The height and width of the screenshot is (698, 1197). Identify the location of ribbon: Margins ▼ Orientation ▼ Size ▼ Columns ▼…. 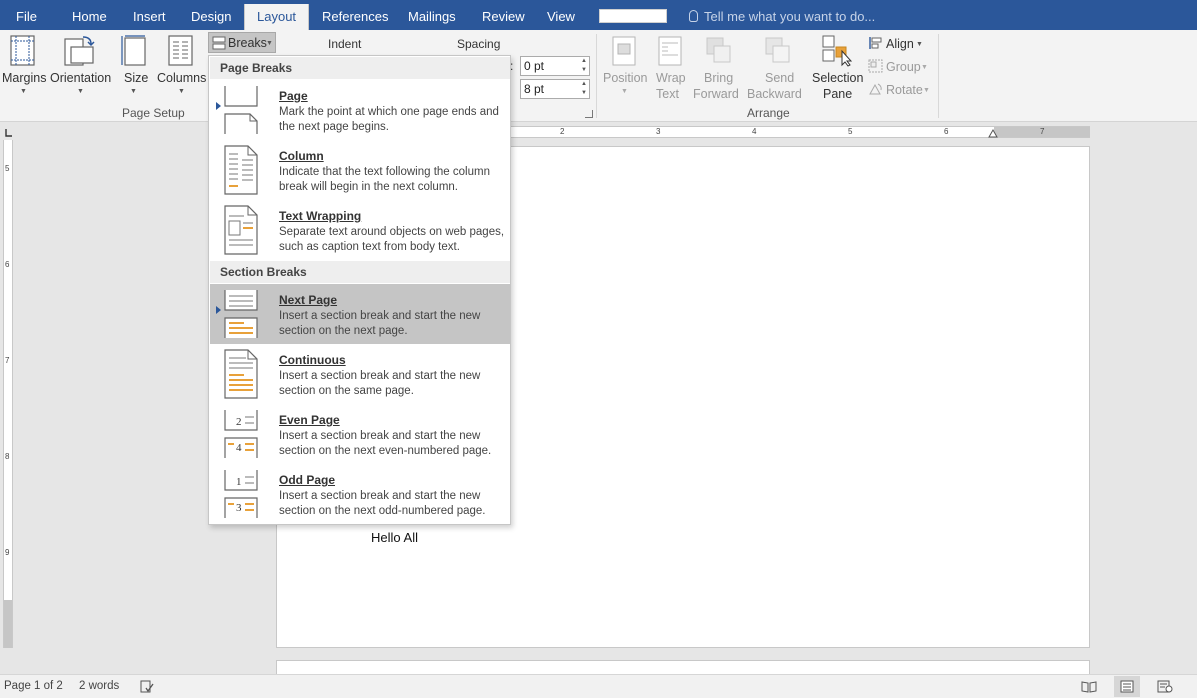
(598, 76).